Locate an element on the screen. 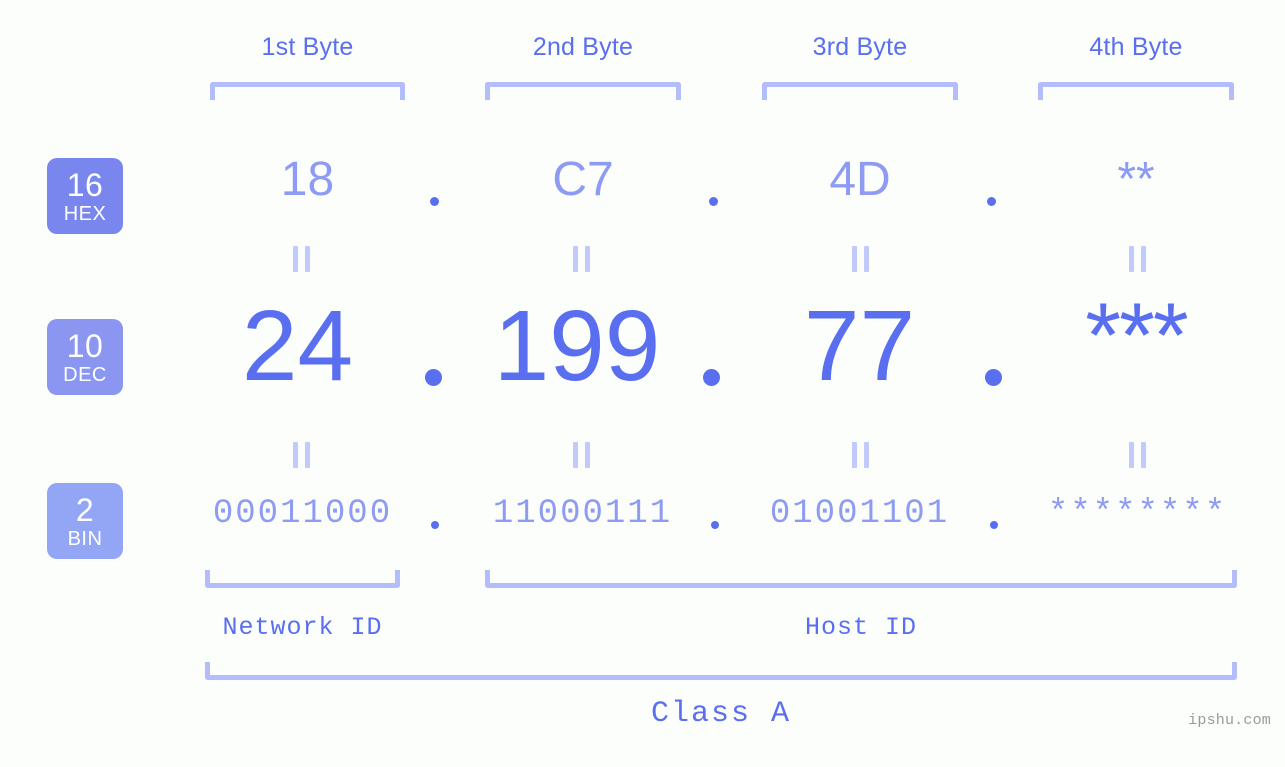 The width and height of the screenshot is (1285, 767). bin-byte-4: ******** is located at coordinates (1137, 514).